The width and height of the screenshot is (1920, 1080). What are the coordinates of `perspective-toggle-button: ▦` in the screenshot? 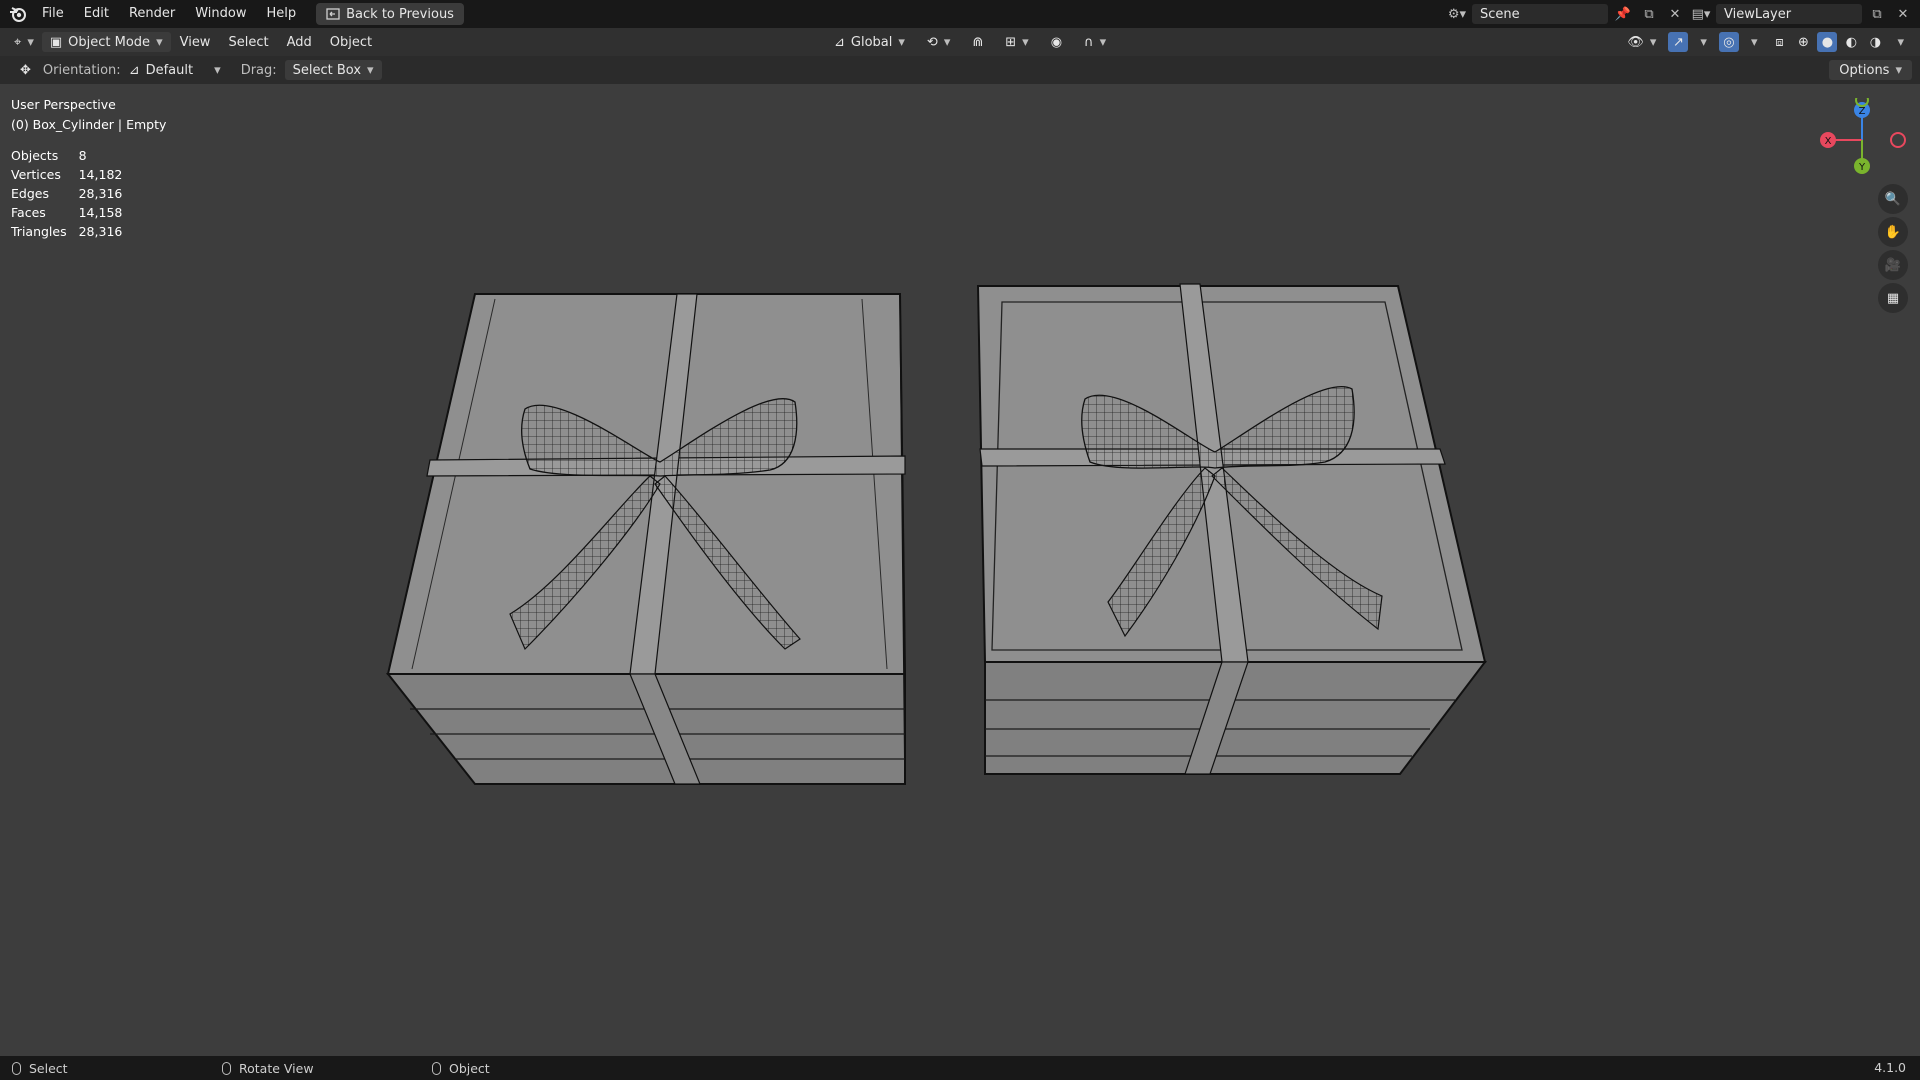 It's located at (1893, 298).